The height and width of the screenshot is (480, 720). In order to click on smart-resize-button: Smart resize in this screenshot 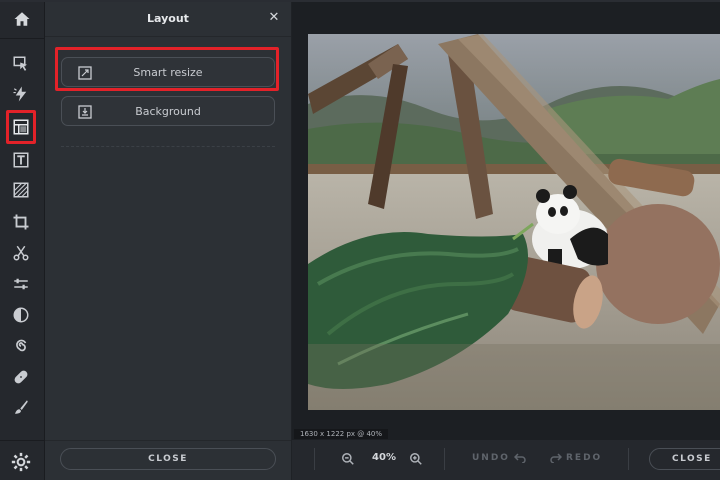, I will do `click(168, 72)`.